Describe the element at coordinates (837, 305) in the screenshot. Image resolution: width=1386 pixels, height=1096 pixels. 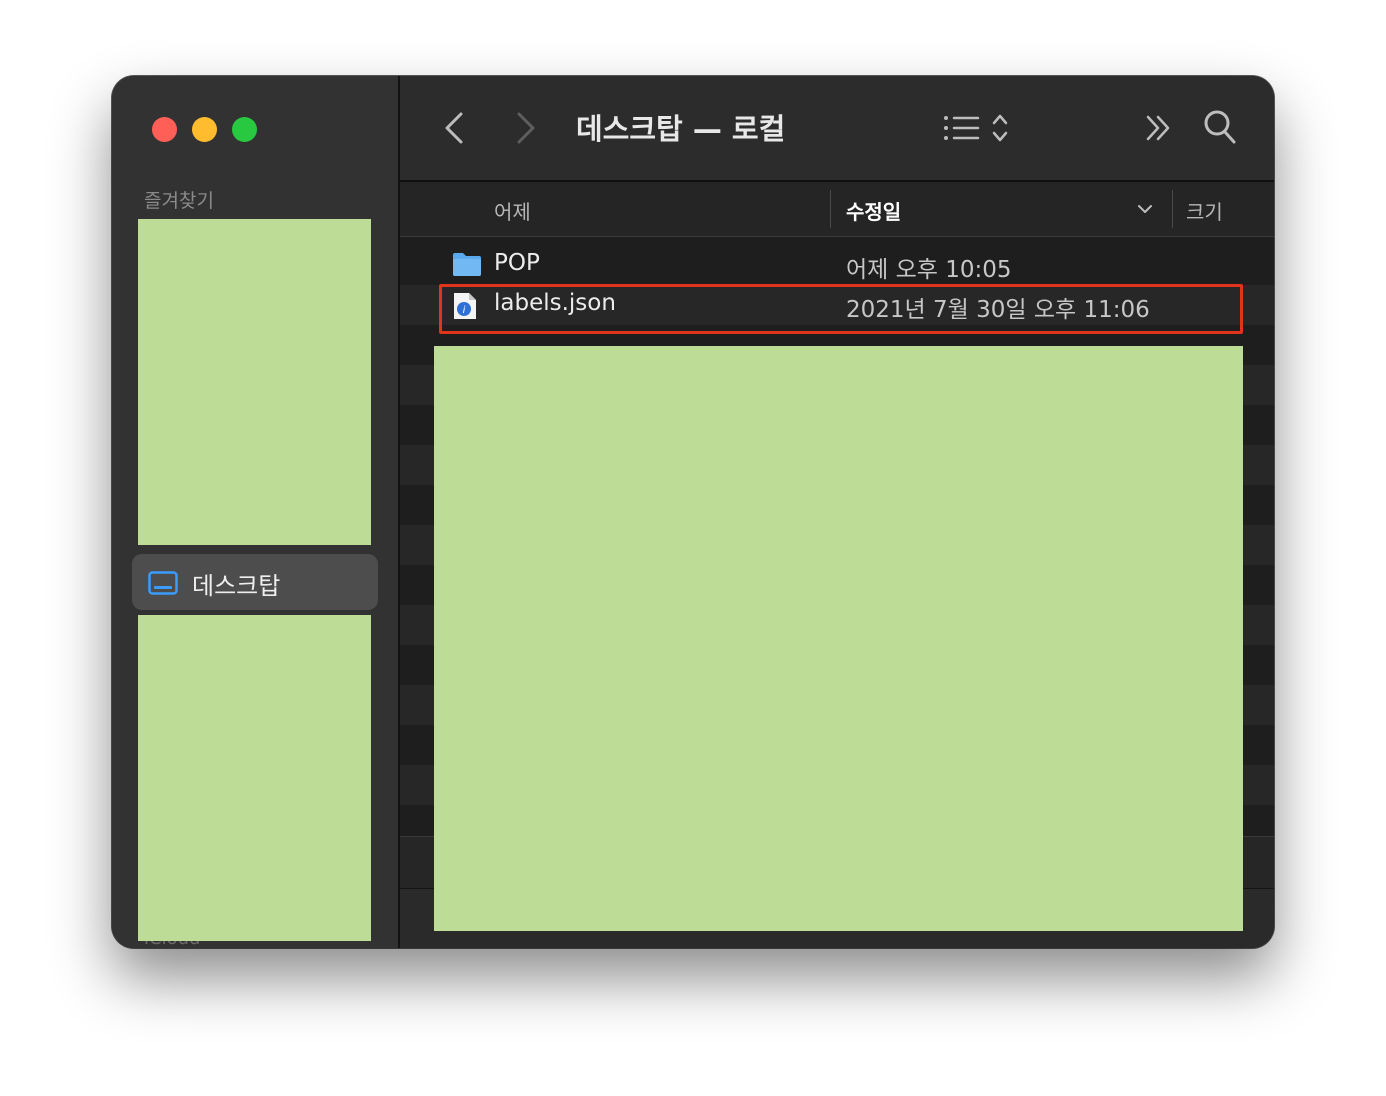
I see `file-row-labels-json: i labels.json 2021년 7월 30일 오후 11:06` at that location.